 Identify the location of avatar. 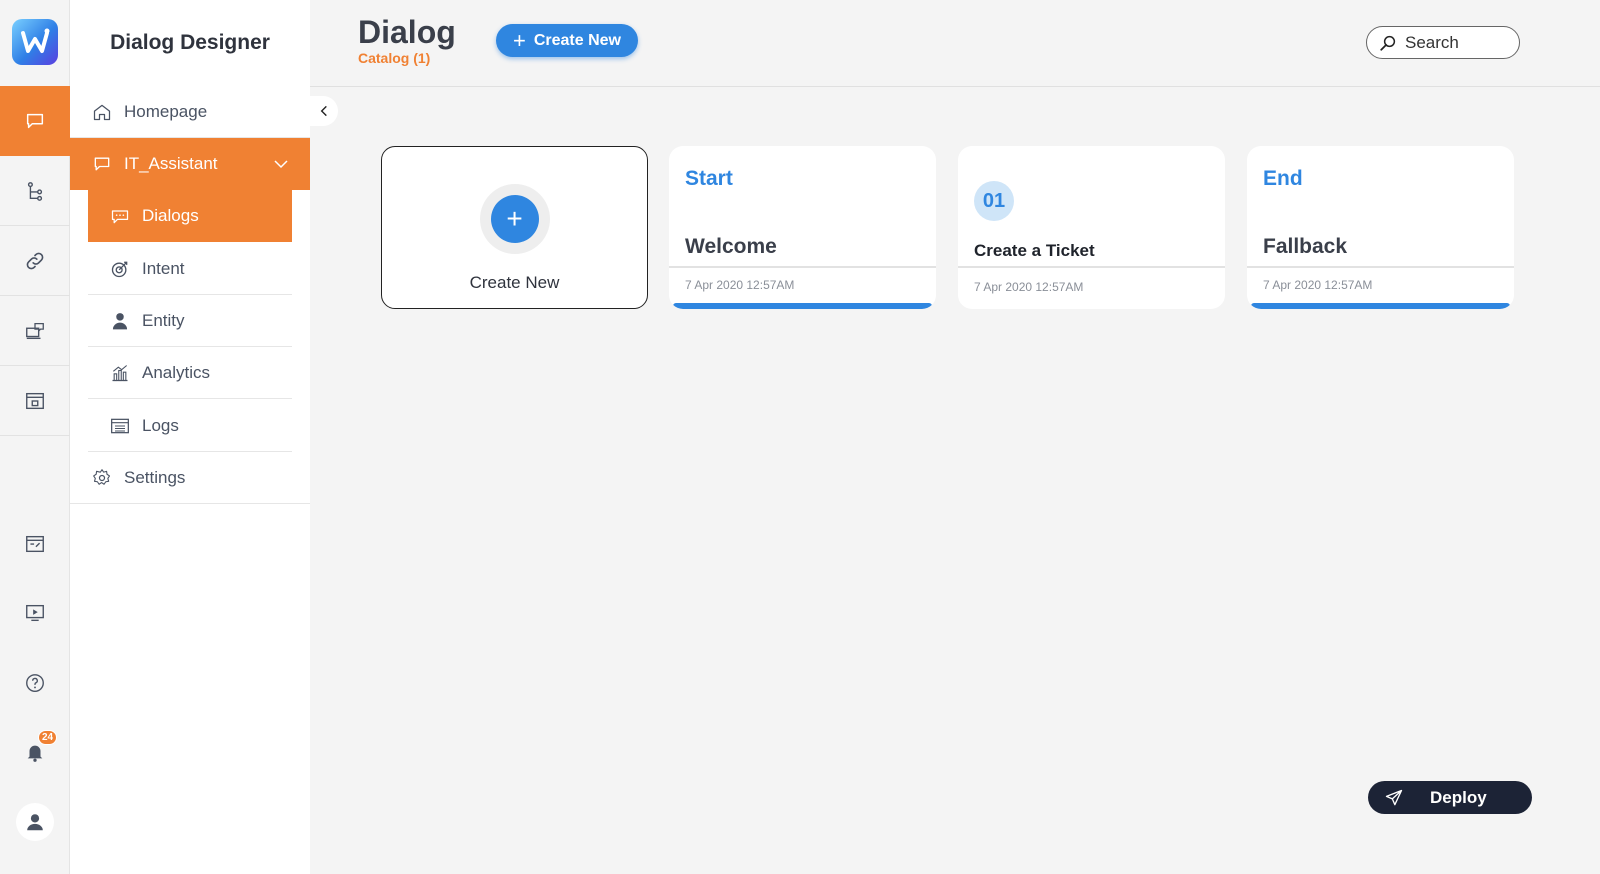
(35, 822).